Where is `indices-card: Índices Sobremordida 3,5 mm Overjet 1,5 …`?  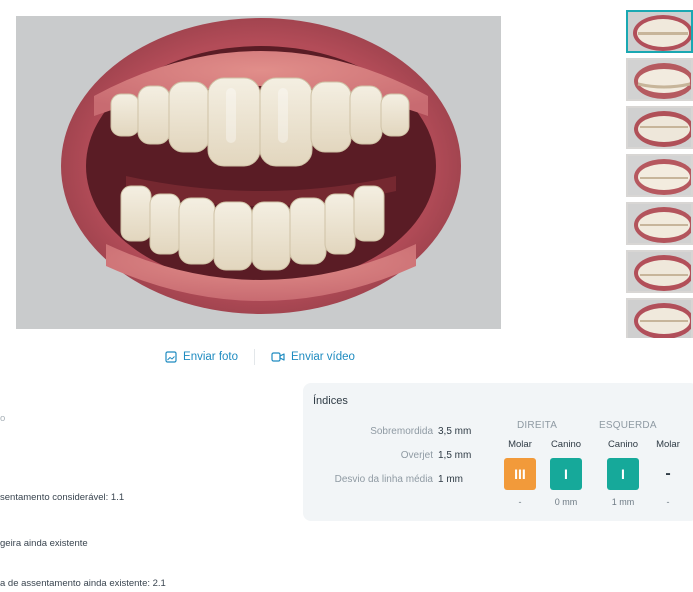
indices-card: Índices Sobremordida 3,5 mm Overjet 1,5 … is located at coordinates (498, 452).